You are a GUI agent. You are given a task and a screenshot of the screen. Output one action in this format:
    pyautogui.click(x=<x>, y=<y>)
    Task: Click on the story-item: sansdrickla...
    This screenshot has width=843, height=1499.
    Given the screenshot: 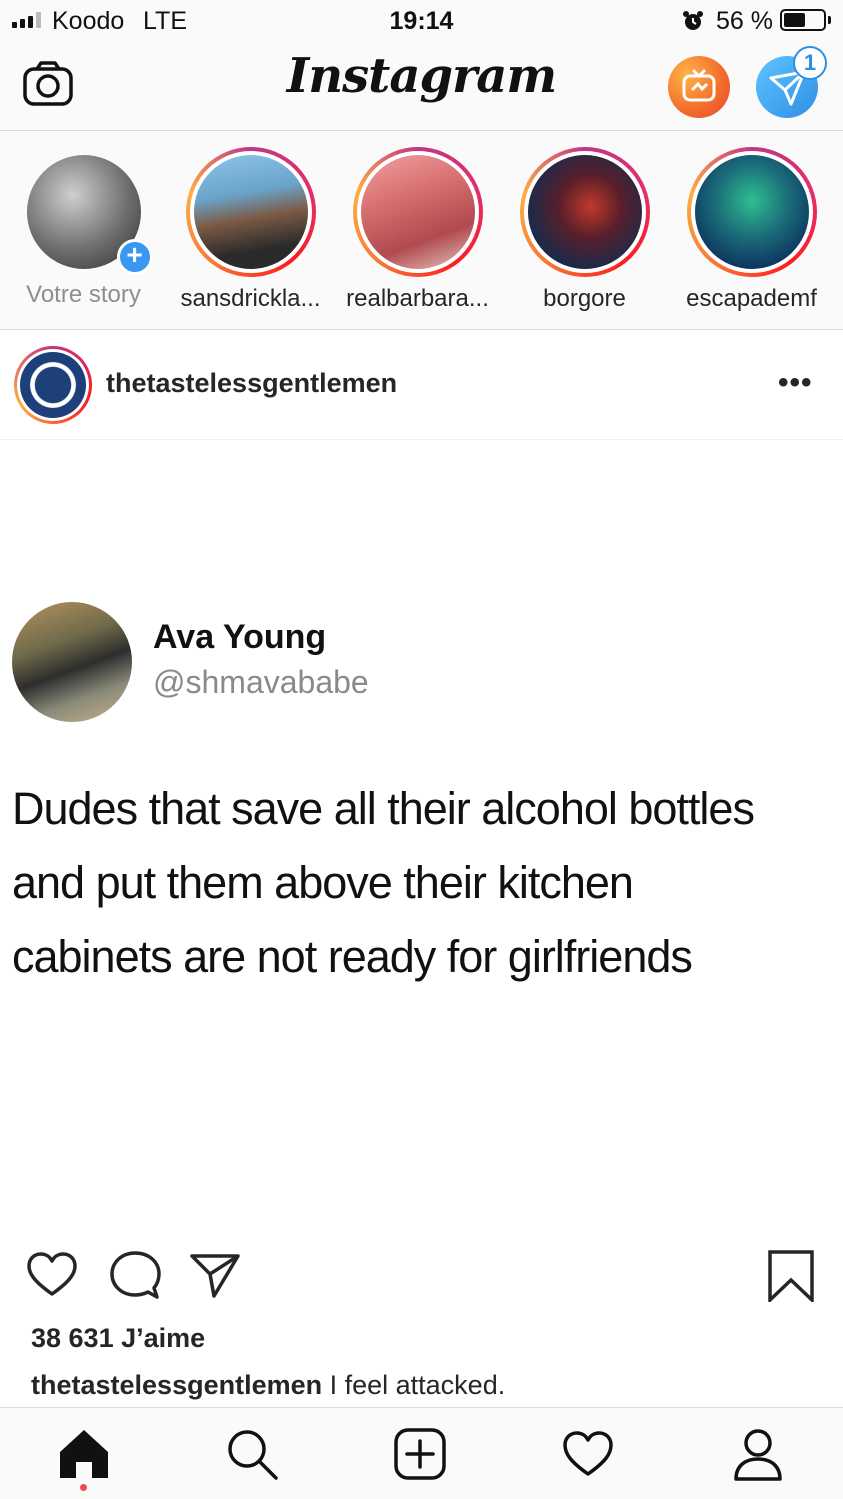 What is the action you would take?
    pyautogui.click(x=250, y=230)
    